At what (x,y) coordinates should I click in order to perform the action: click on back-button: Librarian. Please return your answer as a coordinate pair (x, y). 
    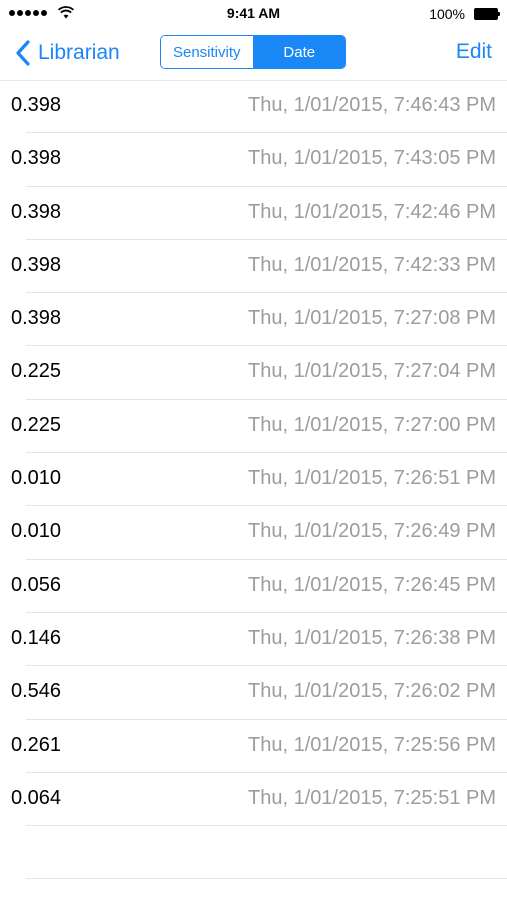
    Looking at the image, I should click on (67, 53).